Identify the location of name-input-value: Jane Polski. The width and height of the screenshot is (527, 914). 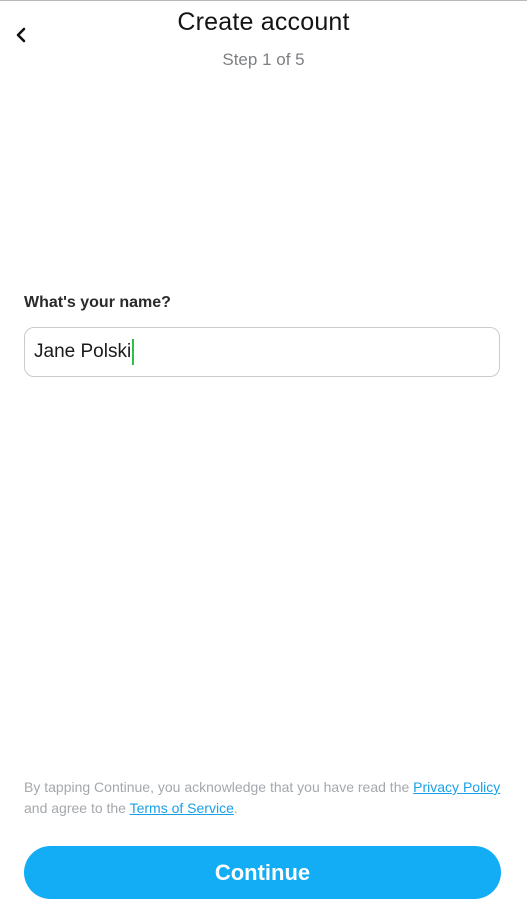
(83, 351).